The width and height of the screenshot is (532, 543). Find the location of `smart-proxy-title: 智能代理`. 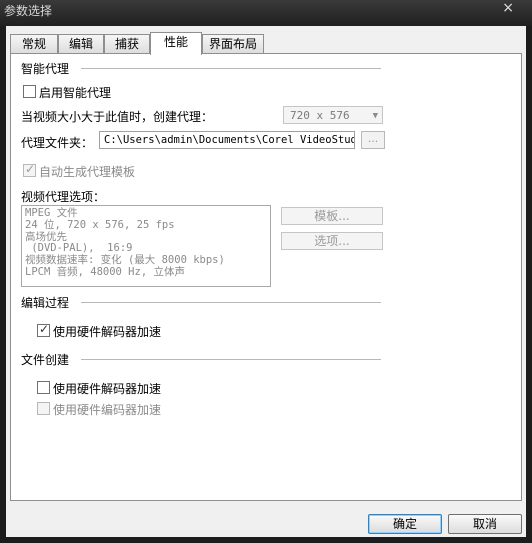

smart-proxy-title: 智能代理 is located at coordinates (45, 69).